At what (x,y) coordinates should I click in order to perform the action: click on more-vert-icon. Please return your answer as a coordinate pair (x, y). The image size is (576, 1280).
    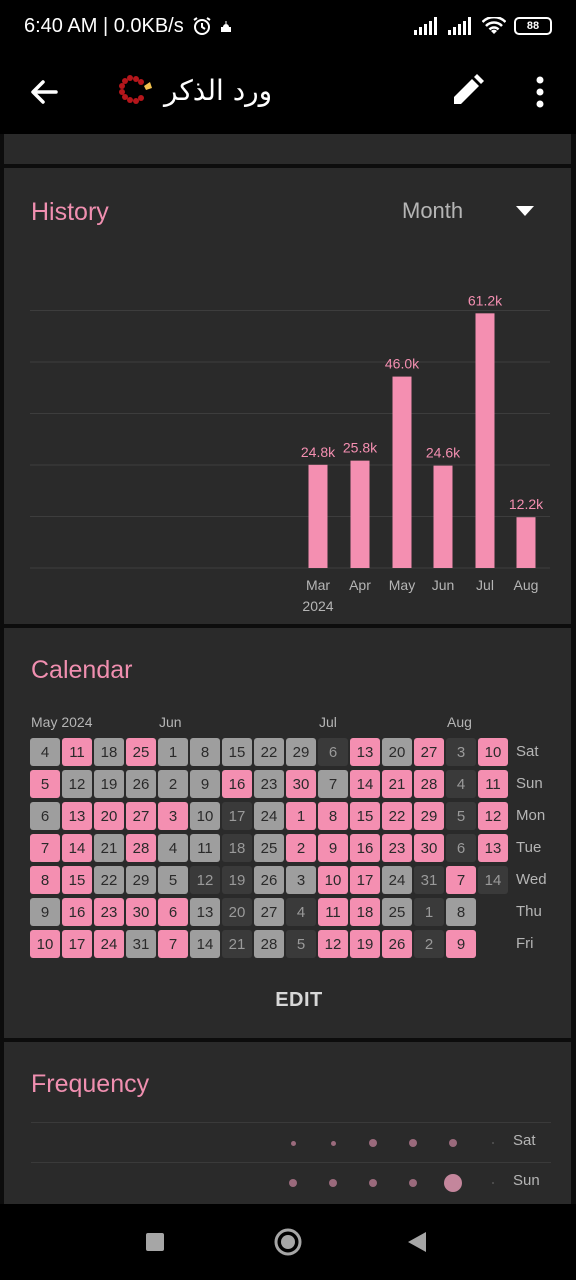
    Looking at the image, I should click on (540, 92).